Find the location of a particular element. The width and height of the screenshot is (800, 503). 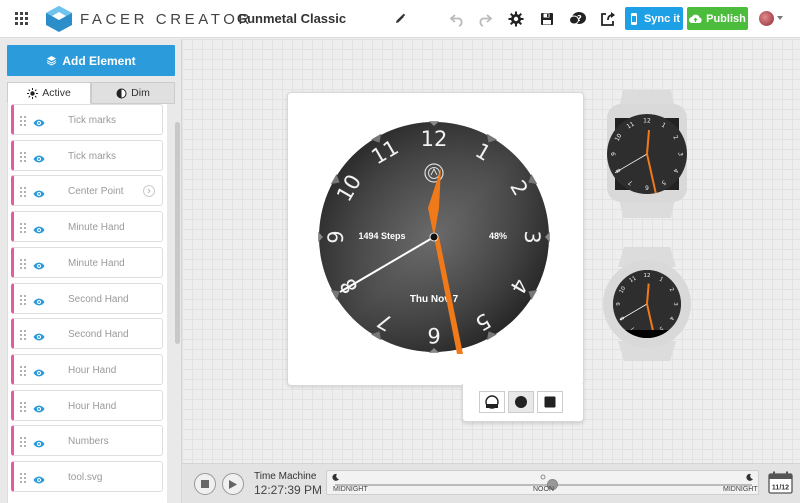

hour-numeral: 12 is located at coordinates (434, 139).